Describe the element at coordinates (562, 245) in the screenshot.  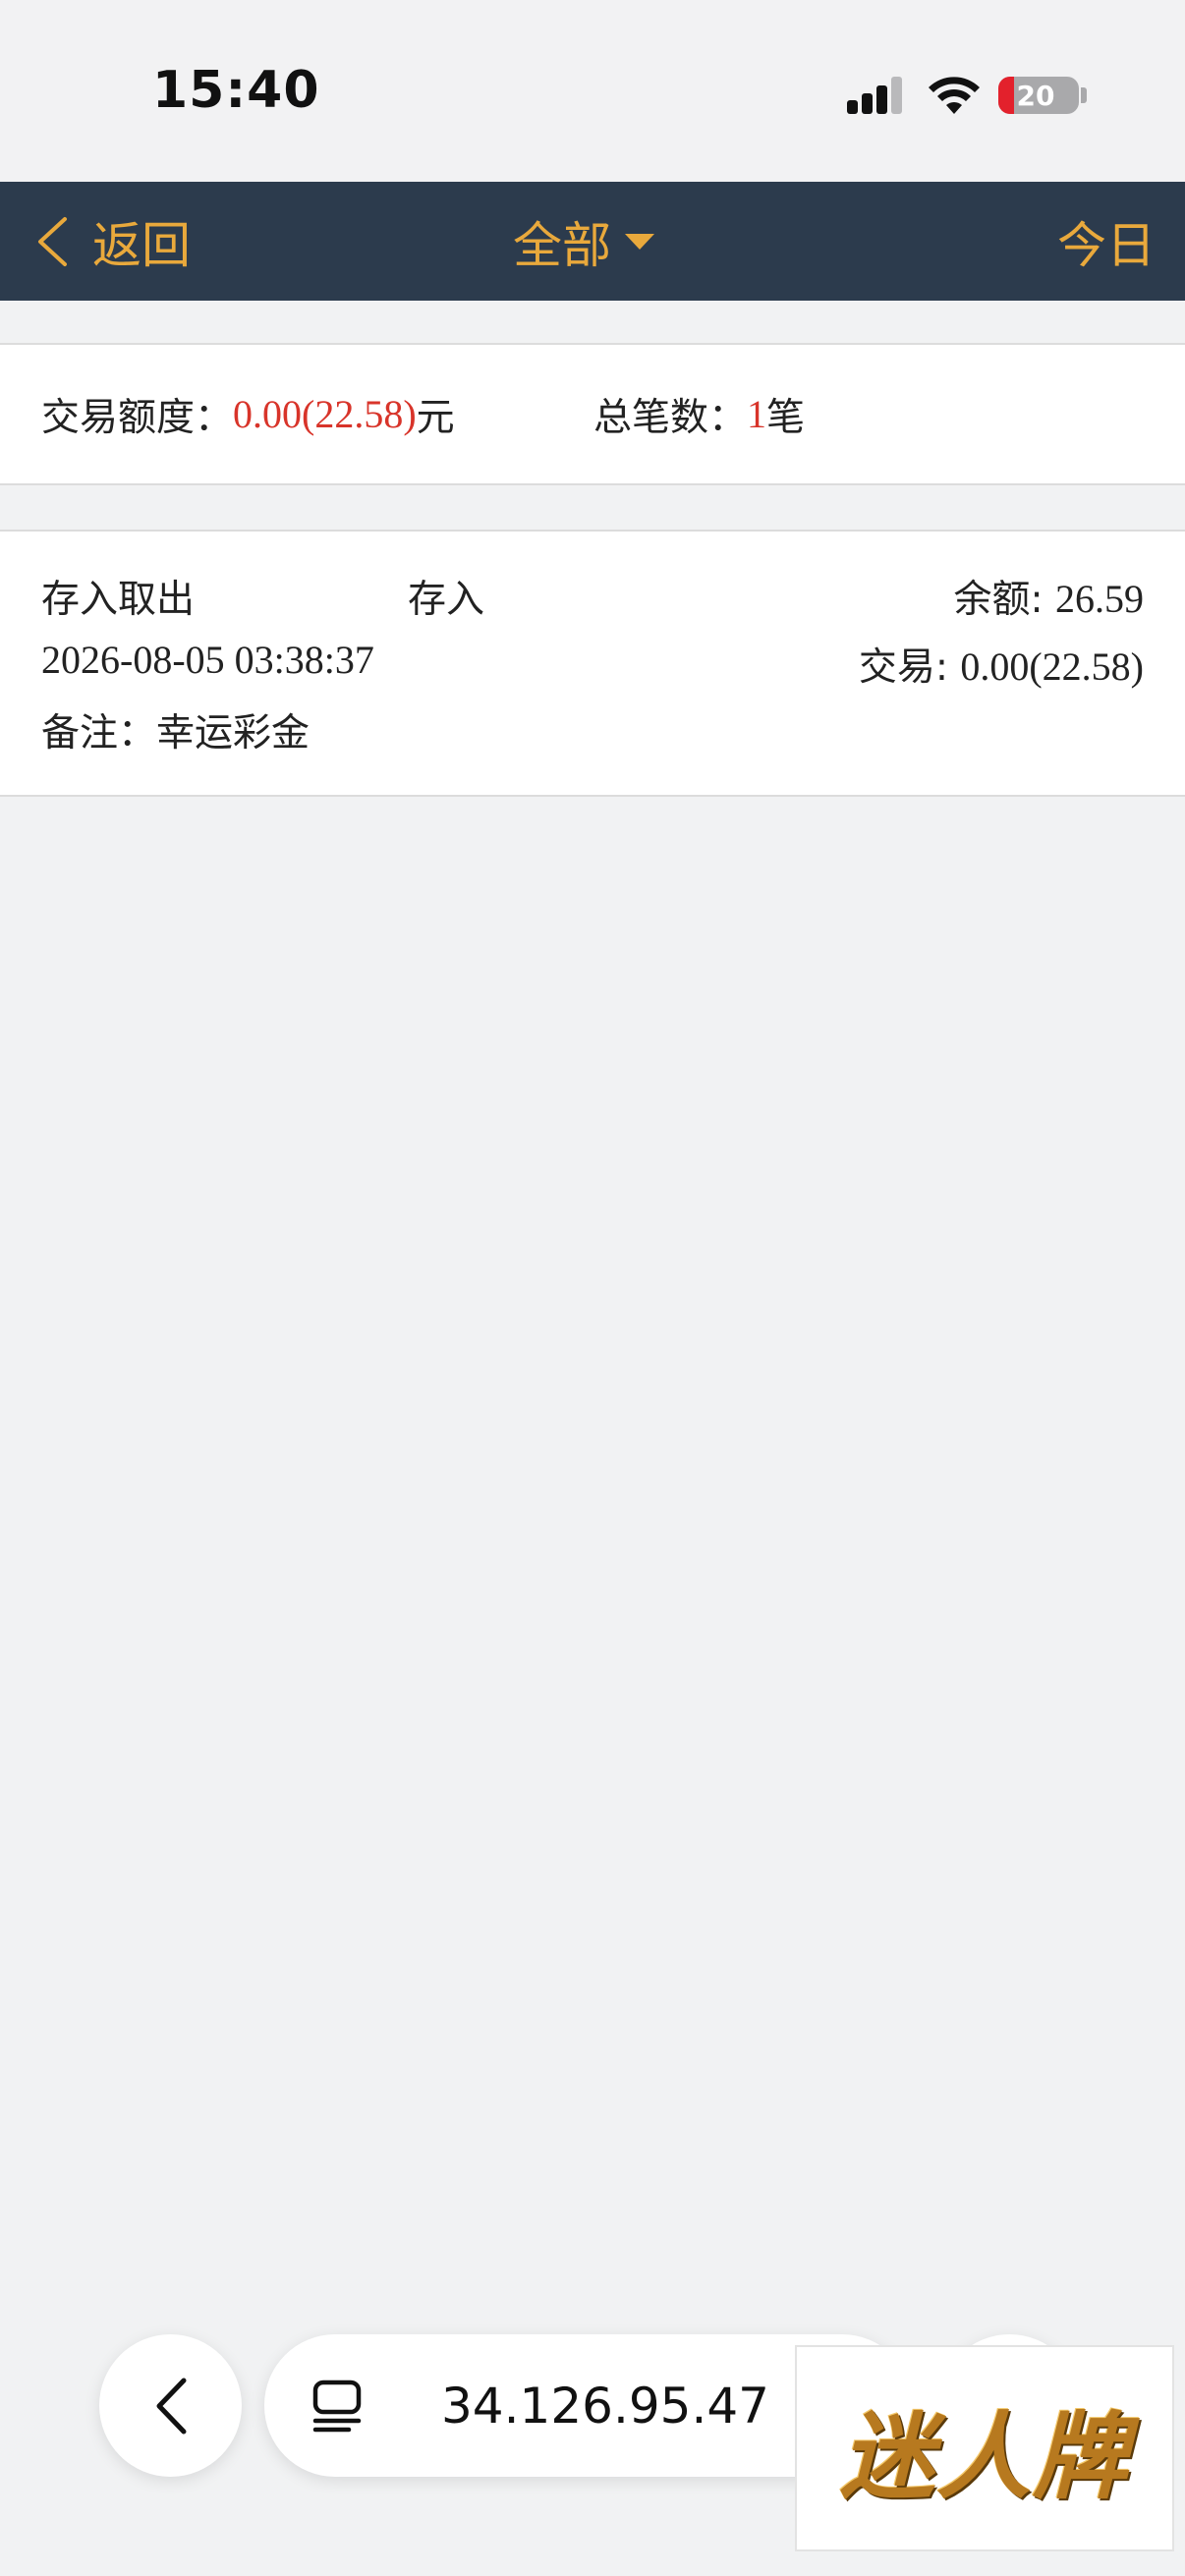
I see `filter-label: 全部` at that location.